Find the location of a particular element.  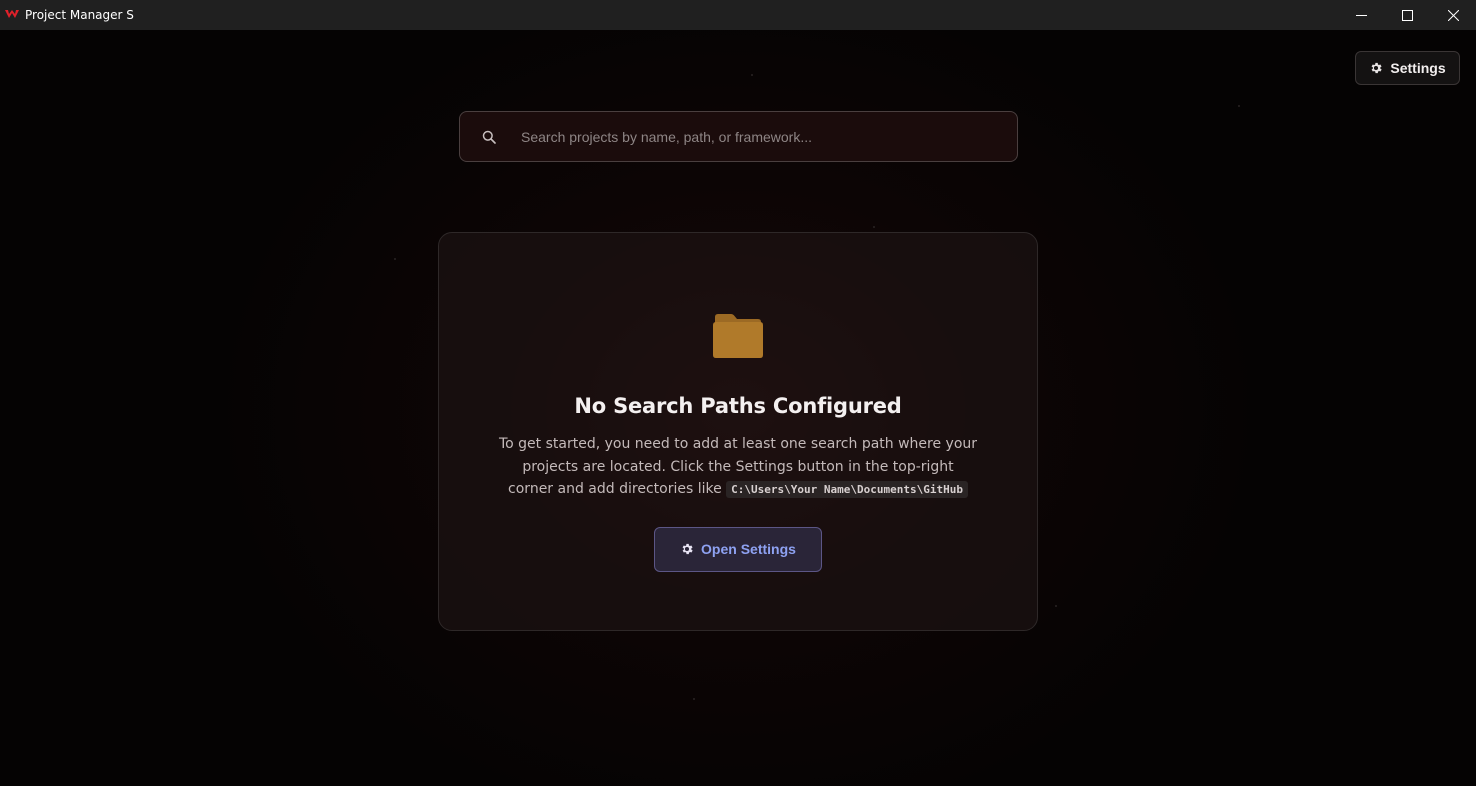

open-settings-label: Open Settings is located at coordinates (748, 549).